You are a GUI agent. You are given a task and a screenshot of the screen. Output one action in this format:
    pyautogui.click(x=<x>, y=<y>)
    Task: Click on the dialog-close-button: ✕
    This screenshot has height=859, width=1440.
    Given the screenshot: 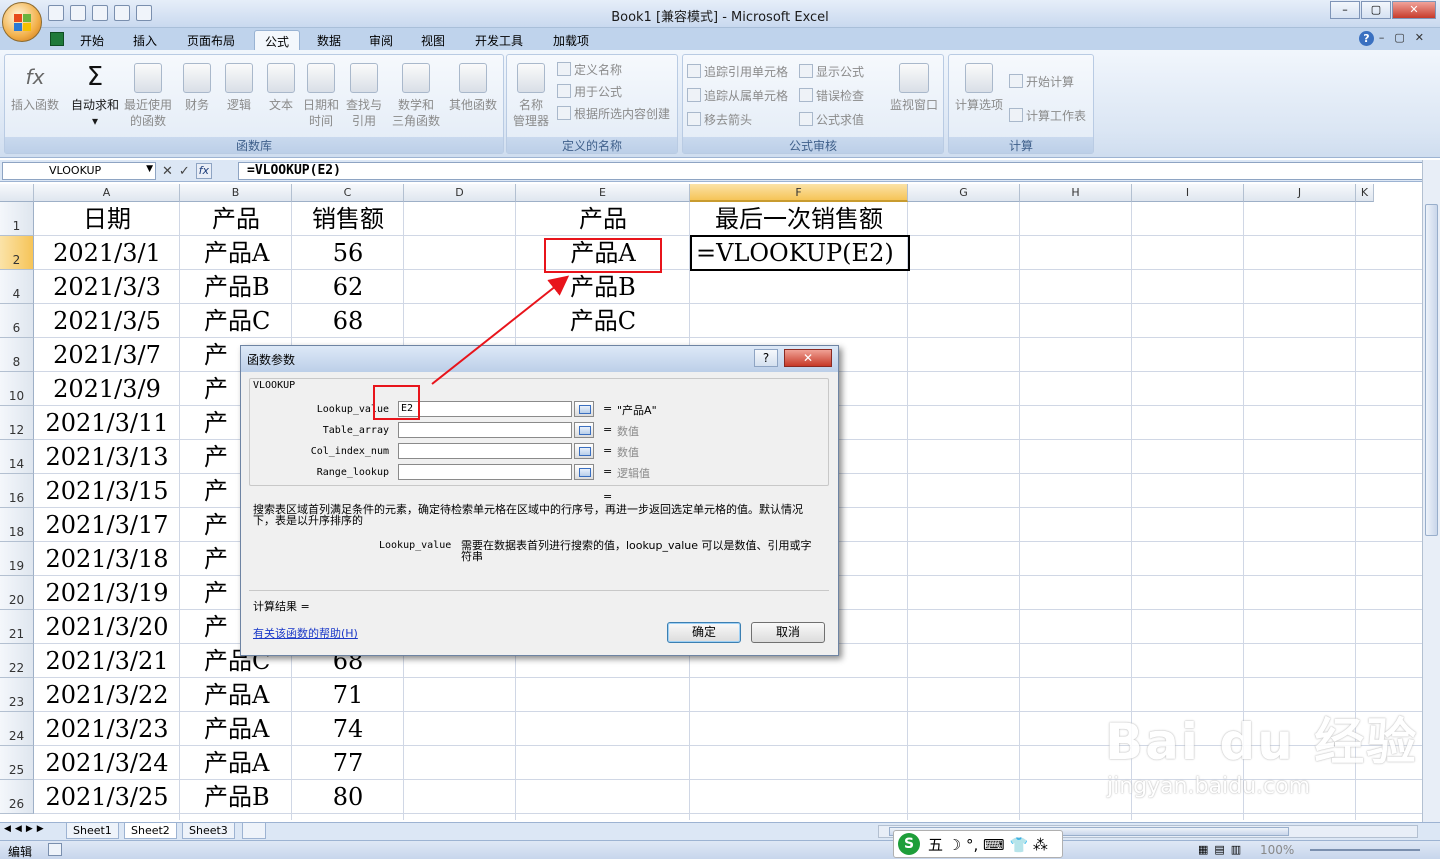 What is the action you would take?
    pyautogui.click(x=808, y=358)
    